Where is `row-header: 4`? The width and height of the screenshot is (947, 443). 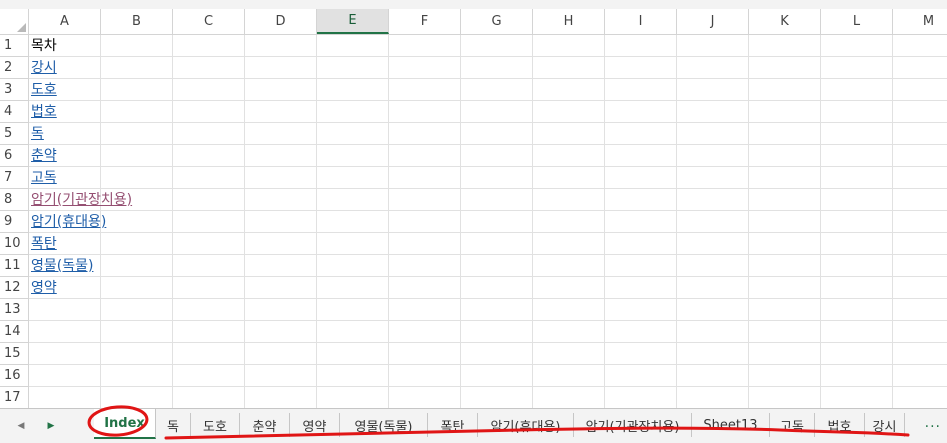 row-header: 4 is located at coordinates (14, 112).